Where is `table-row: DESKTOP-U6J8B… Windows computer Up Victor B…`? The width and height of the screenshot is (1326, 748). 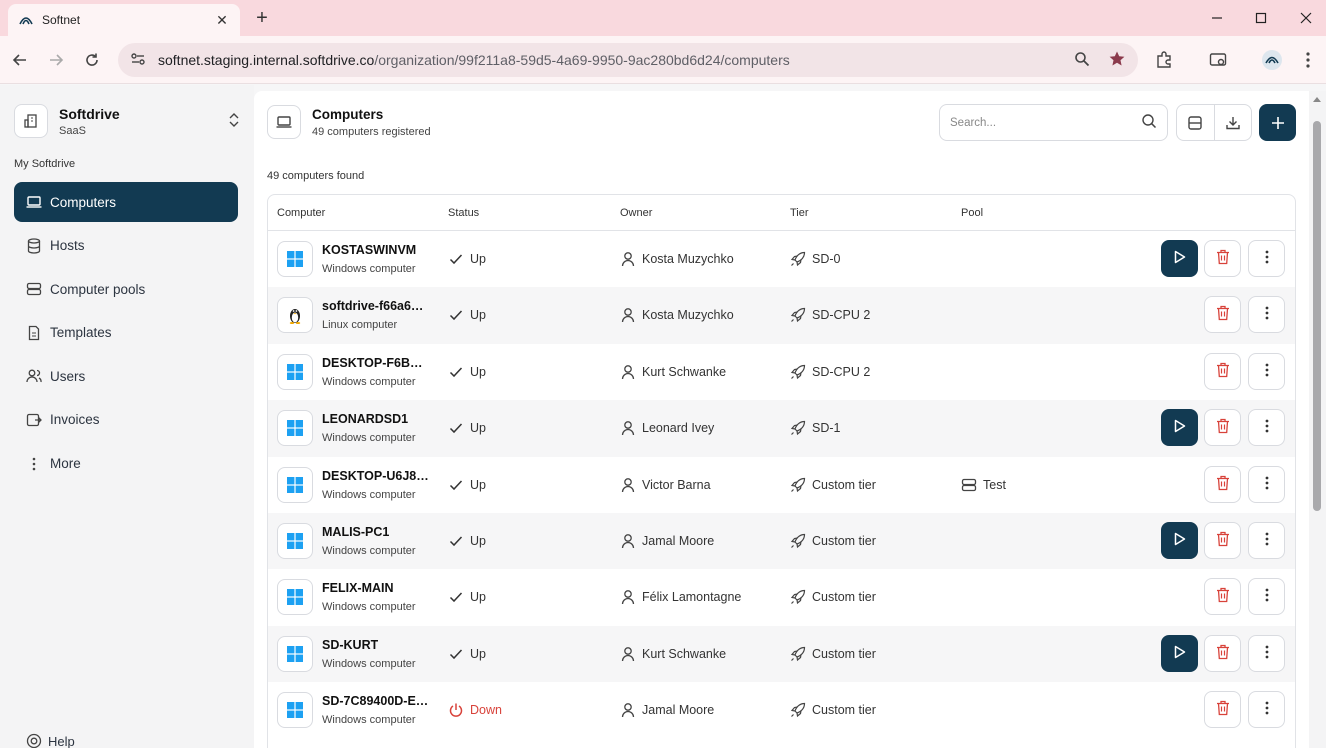
table-row: DESKTOP-U6J8B… Windows computer Up Victor B… is located at coordinates (781, 485).